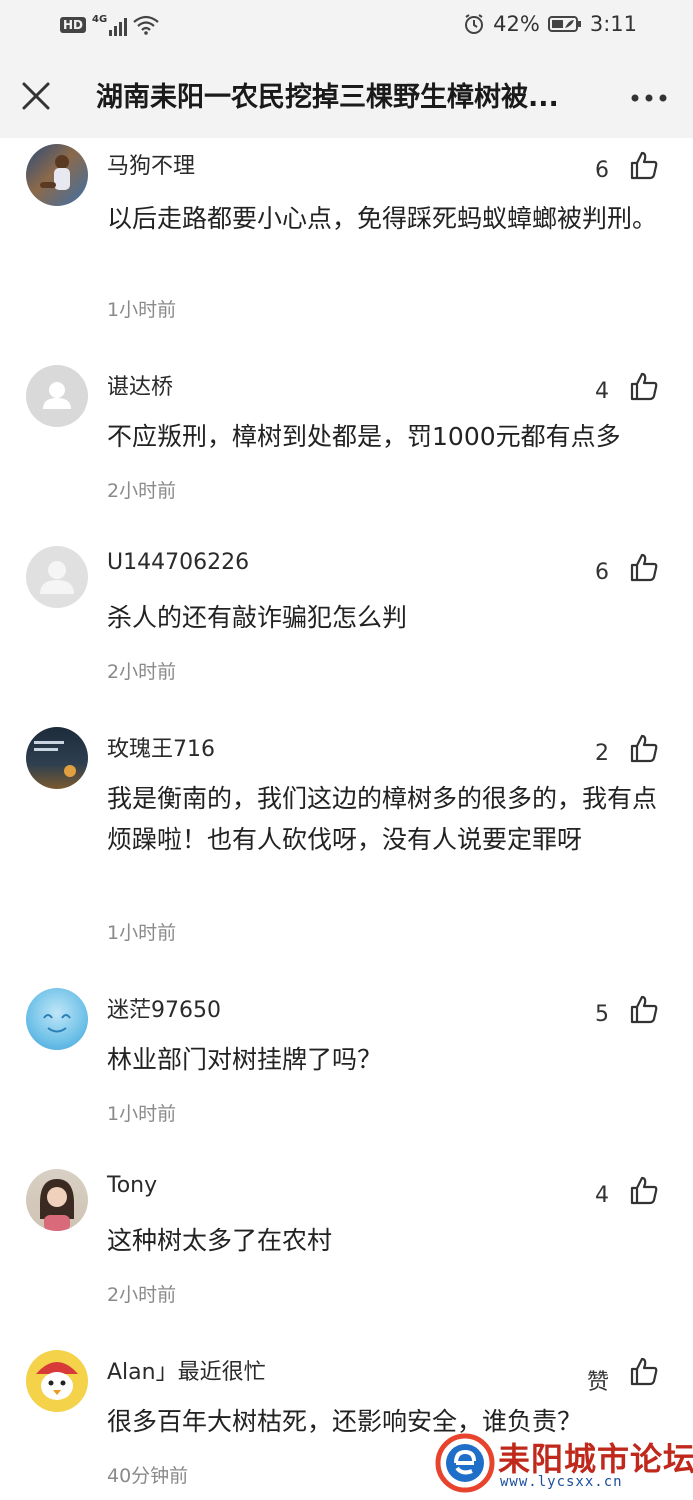  Describe the element at coordinates (561, 1482) in the screenshot. I see `watermark-url: www.lycsxx.cn` at that location.